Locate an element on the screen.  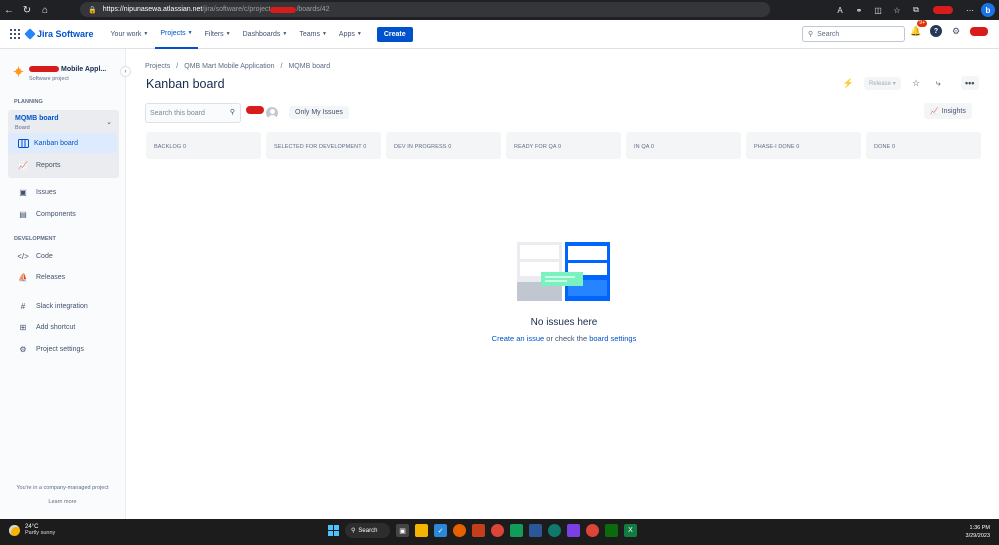
menu-apps: Apps ▼ is located at coordinates (350, 34).